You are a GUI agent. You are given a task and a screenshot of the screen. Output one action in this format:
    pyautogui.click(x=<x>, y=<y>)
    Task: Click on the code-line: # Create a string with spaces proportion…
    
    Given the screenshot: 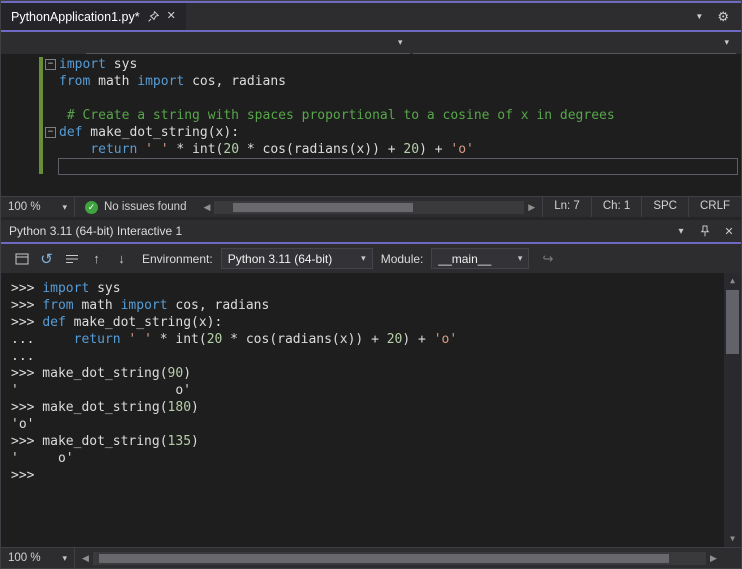 What is the action you would take?
    pyautogui.click(x=371, y=115)
    